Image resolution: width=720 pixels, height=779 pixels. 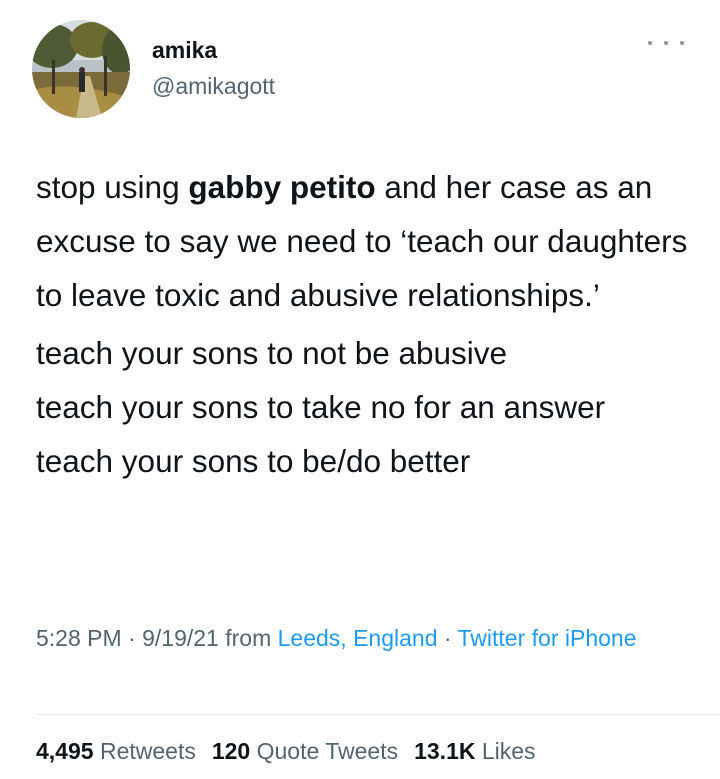 I want to click on retweets-count: 4,495, so click(x=65, y=751).